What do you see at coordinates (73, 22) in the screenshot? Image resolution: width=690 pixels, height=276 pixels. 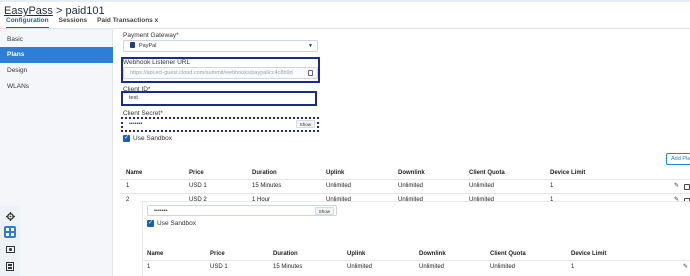 I see `tab-sessions: Sessions` at bounding box center [73, 22].